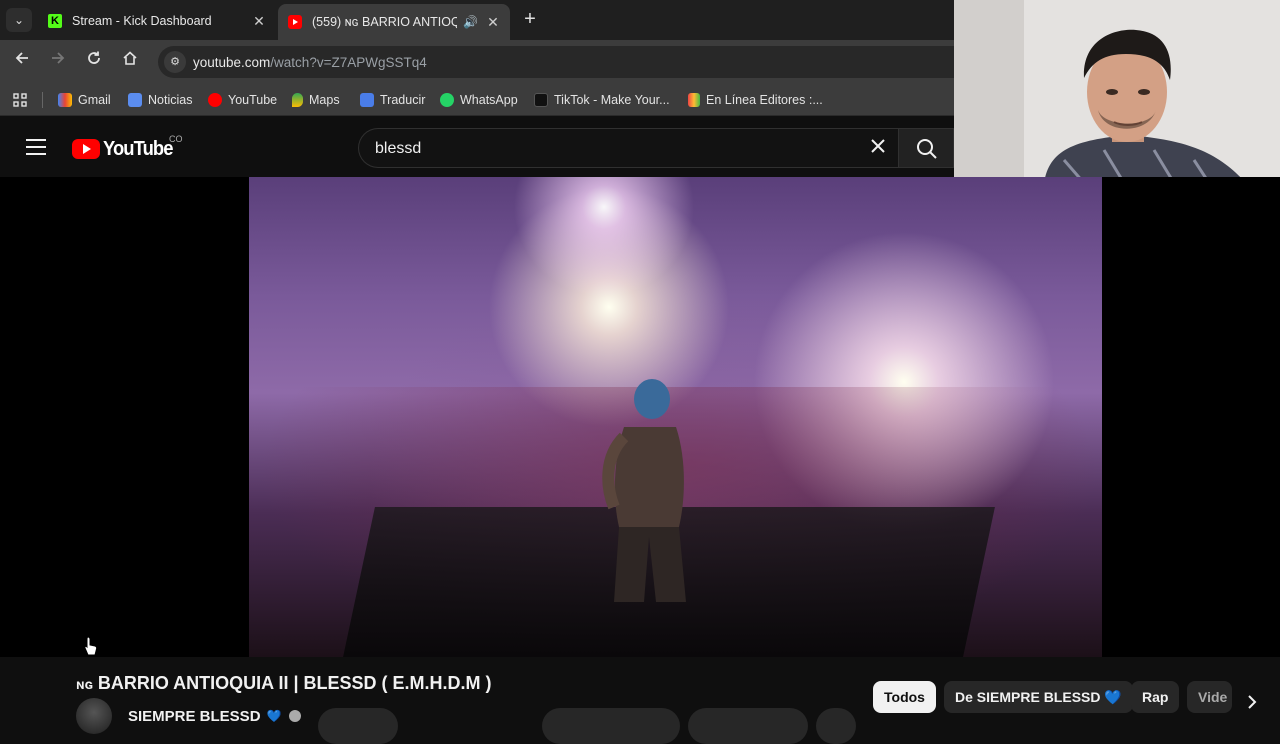 The image size is (1280, 744). I want to click on home-button, so click(130, 62).